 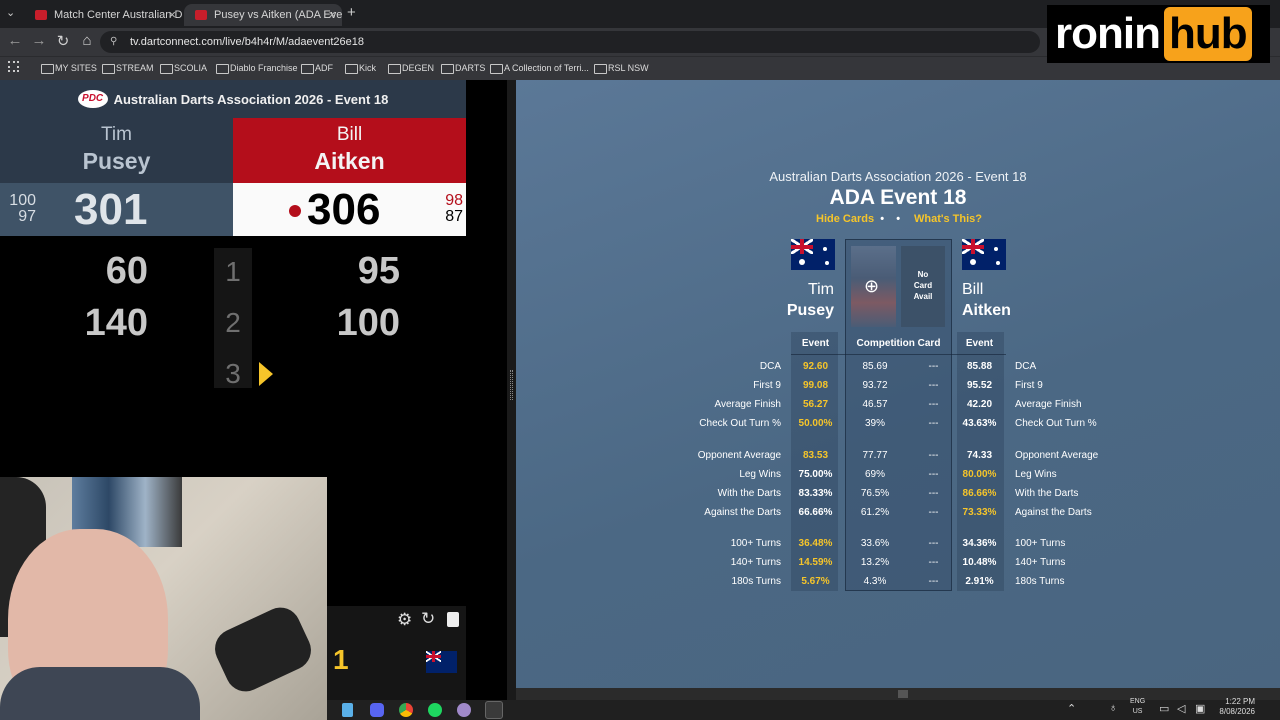 I want to click on card-stat-value: 93.72, so click(x=875, y=385).